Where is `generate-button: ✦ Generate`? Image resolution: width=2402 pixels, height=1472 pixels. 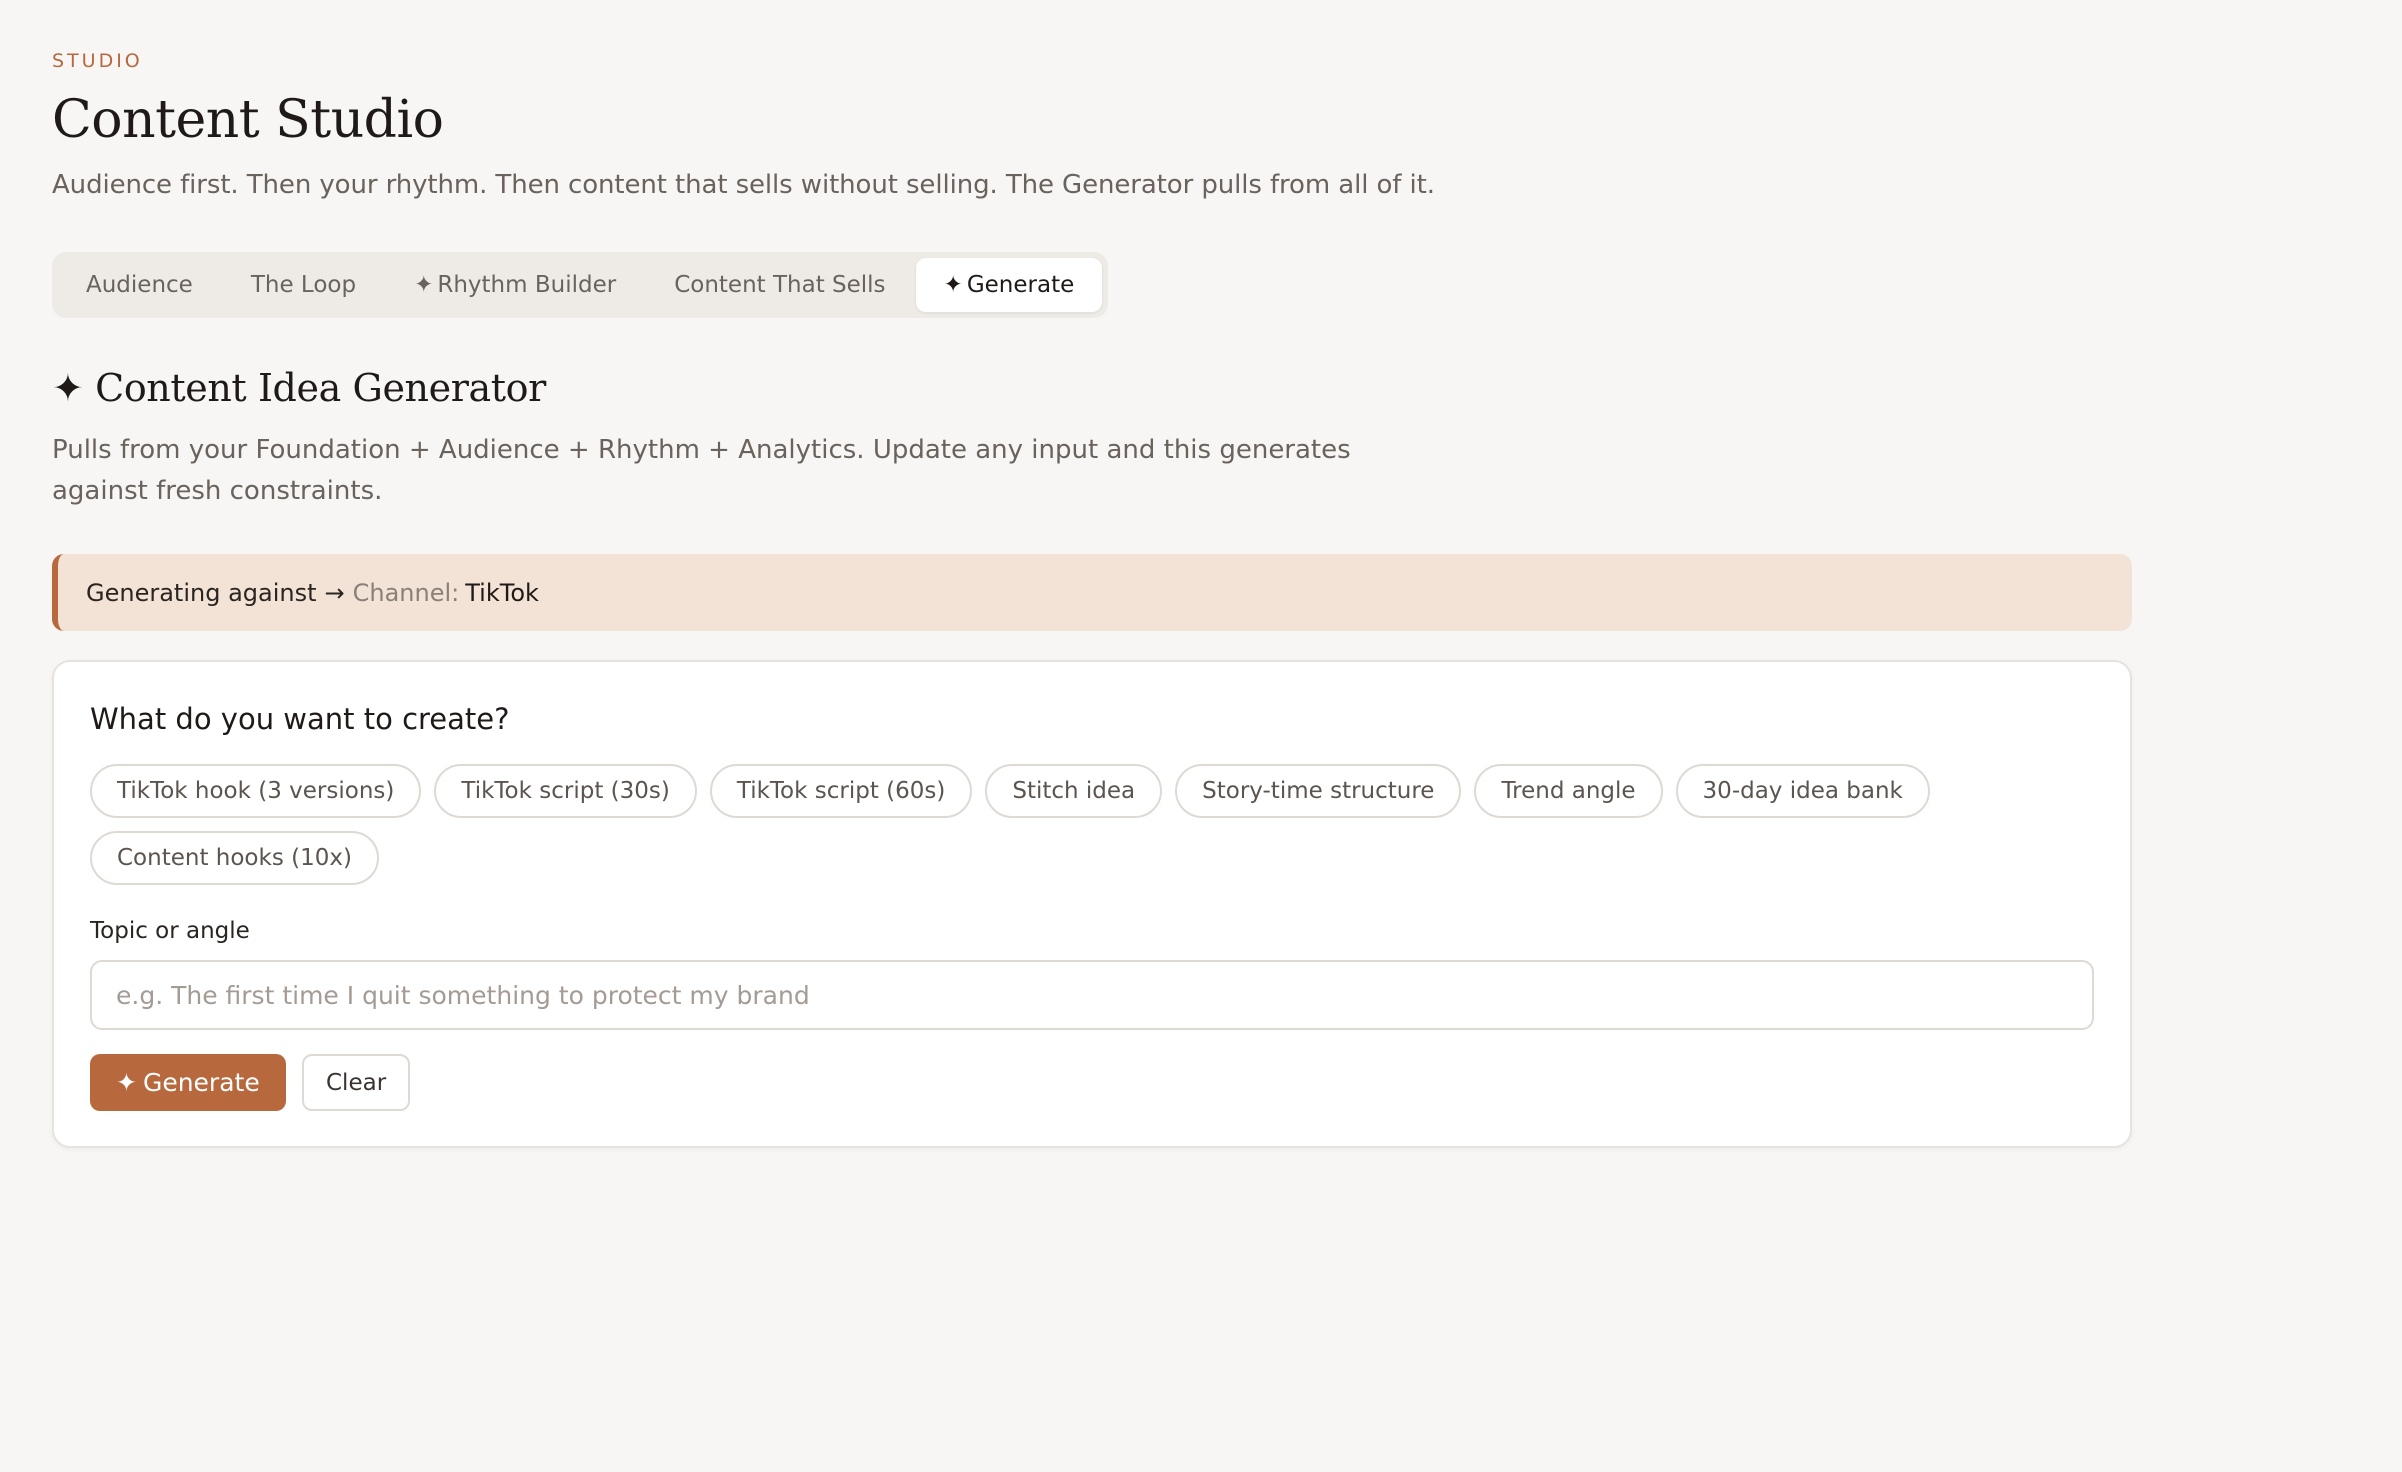 generate-button: ✦ Generate is located at coordinates (188, 1082).